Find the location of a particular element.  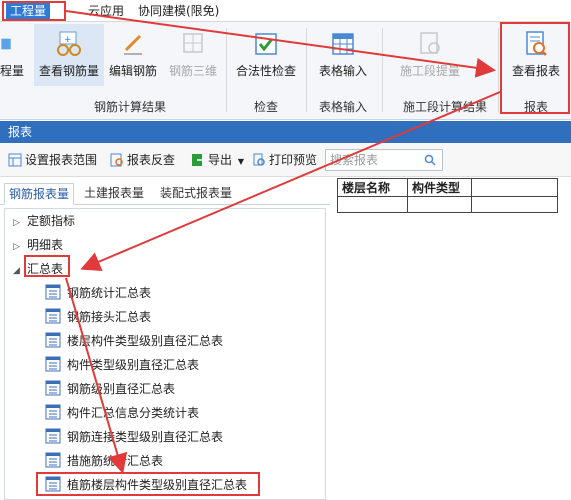

chevron-down-icon: ▼ is located at coordinates (240, 161).